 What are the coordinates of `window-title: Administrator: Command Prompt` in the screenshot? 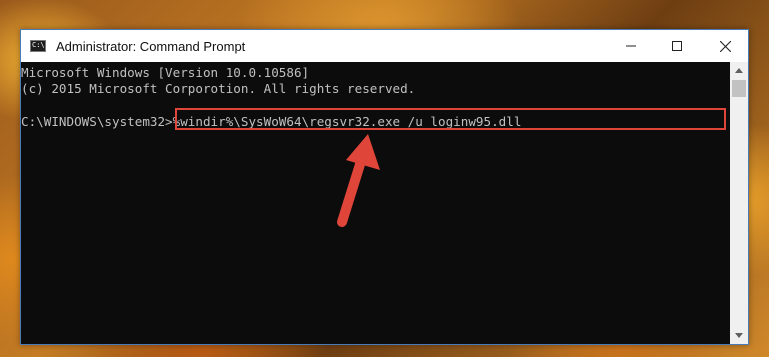 It's located at (151, 46).